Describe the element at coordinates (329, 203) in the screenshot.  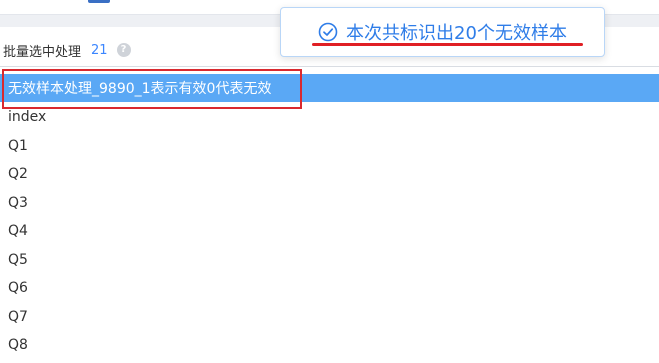
I see `list-item-q3: Q3` at that location.